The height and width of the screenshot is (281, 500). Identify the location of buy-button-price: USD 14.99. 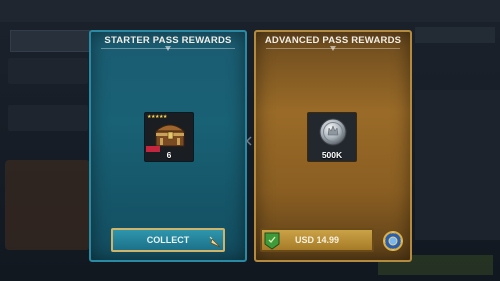
(317, 240).